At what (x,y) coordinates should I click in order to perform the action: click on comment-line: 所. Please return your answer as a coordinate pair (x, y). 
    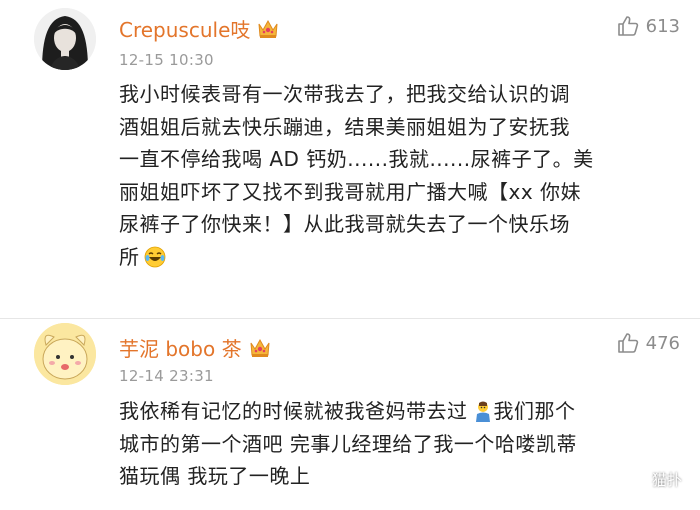
    Looking at the image, I should click on (129, 256).